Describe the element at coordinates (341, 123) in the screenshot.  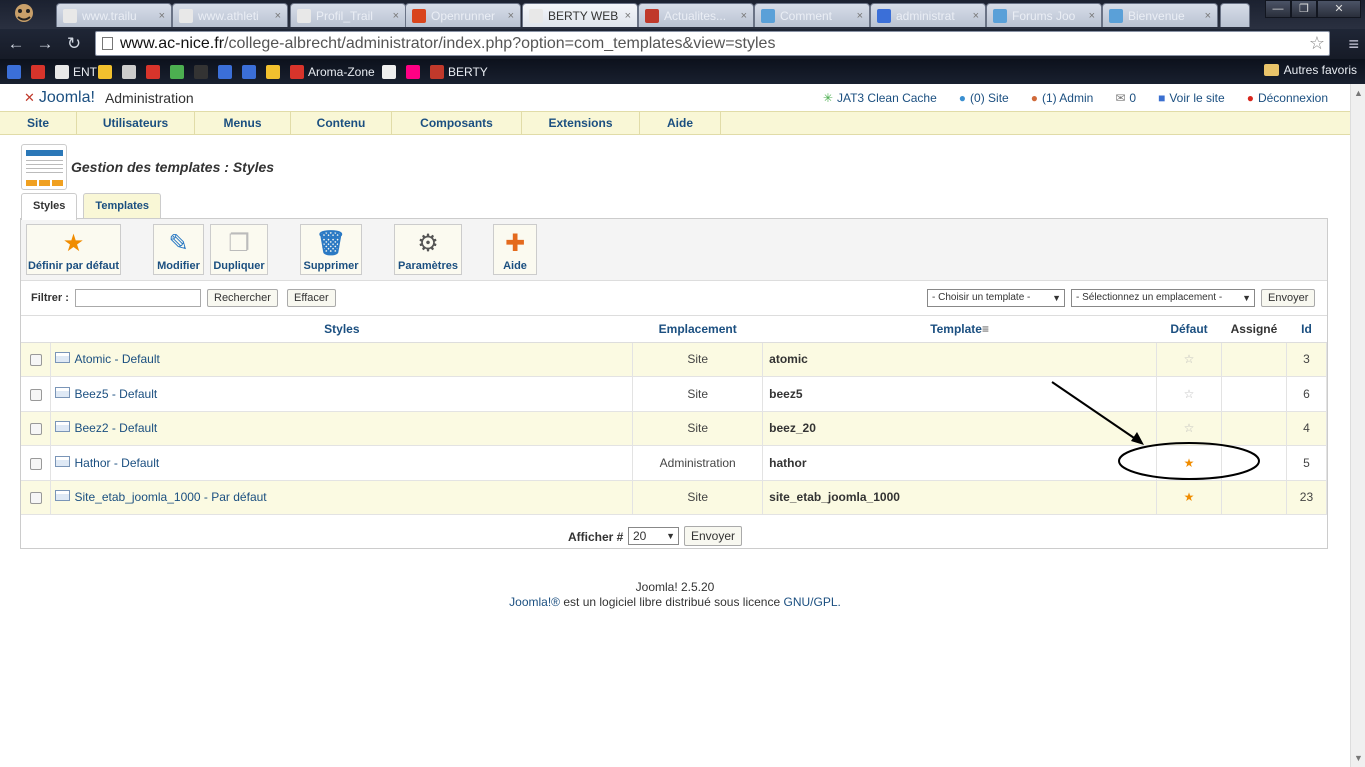
I see `menu-item-contenu: Contenu` at that location.